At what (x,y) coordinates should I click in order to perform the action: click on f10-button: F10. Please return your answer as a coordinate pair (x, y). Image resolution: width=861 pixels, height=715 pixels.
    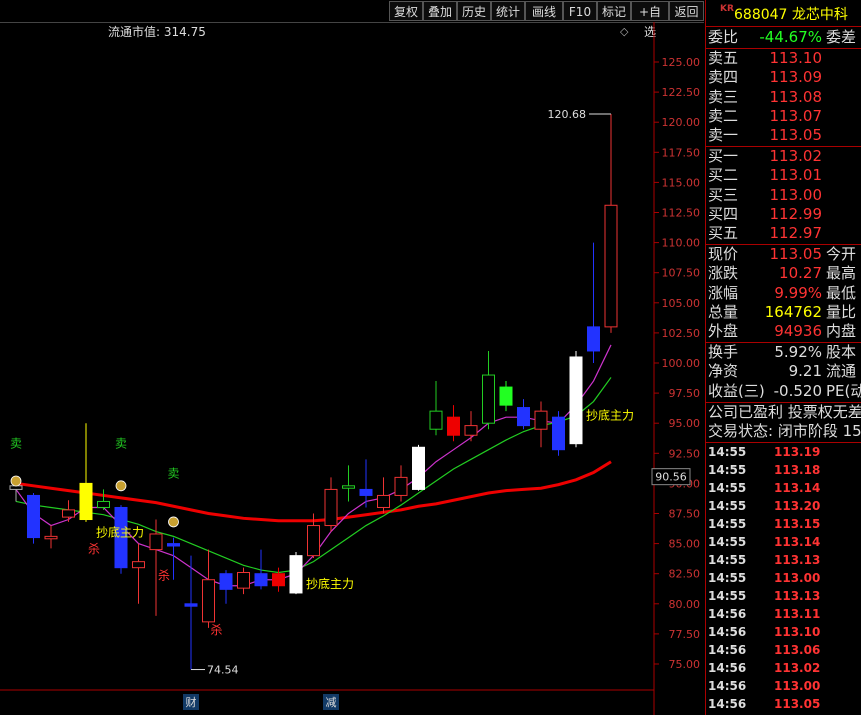
    Looking at the image, I should click on (580, 11).